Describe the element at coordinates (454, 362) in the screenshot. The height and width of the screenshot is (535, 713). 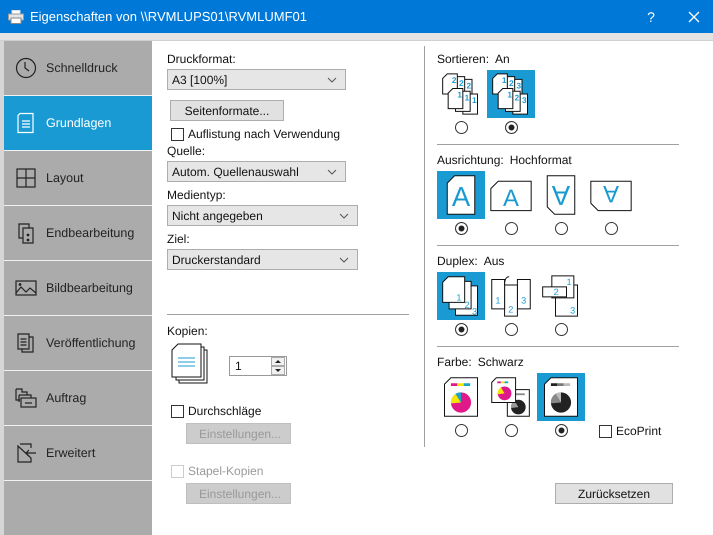
I see `section-label: Farbe:` at that location.